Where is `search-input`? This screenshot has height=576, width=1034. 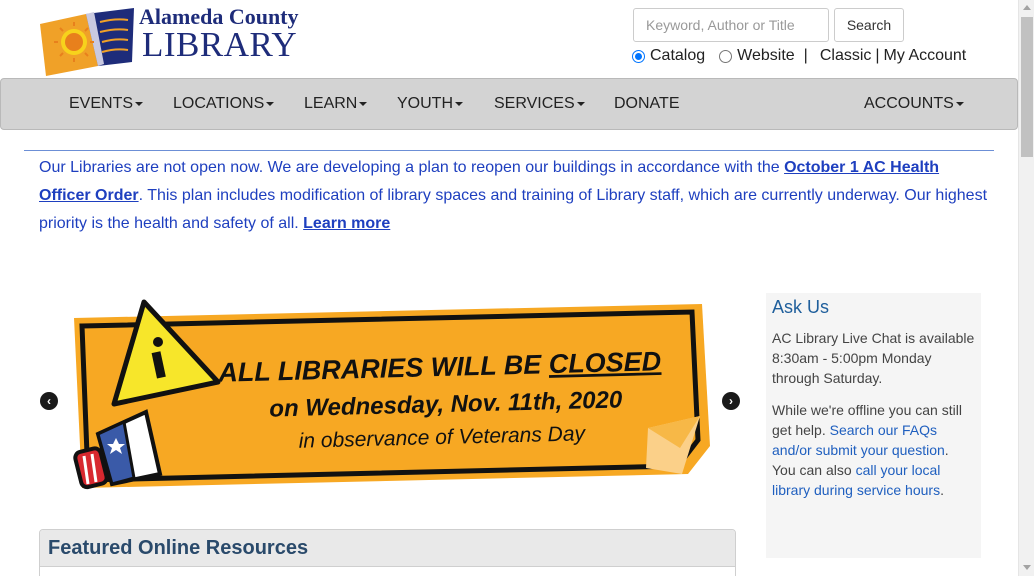
search-input is located at coordinates (731, 25).